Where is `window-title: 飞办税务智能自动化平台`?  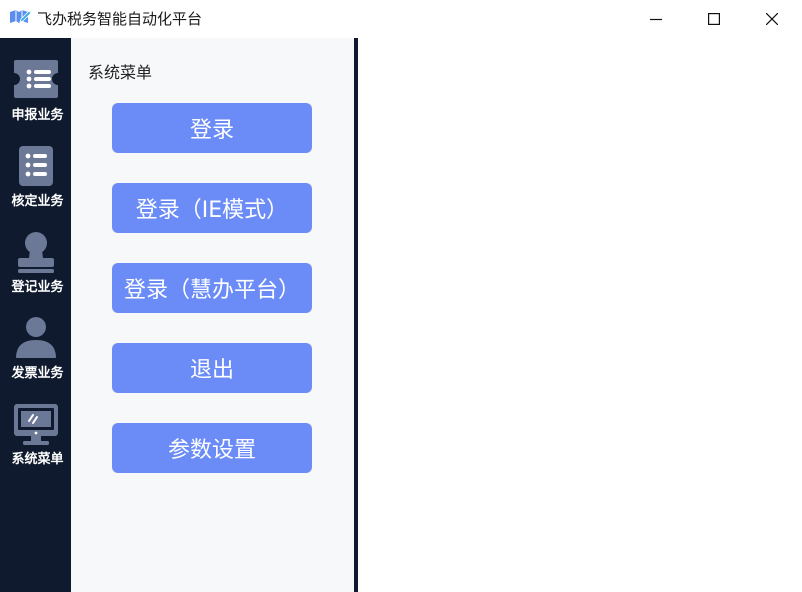 window-title: 飞办税务智能自动化平台 is located at coordinates (120, 19).